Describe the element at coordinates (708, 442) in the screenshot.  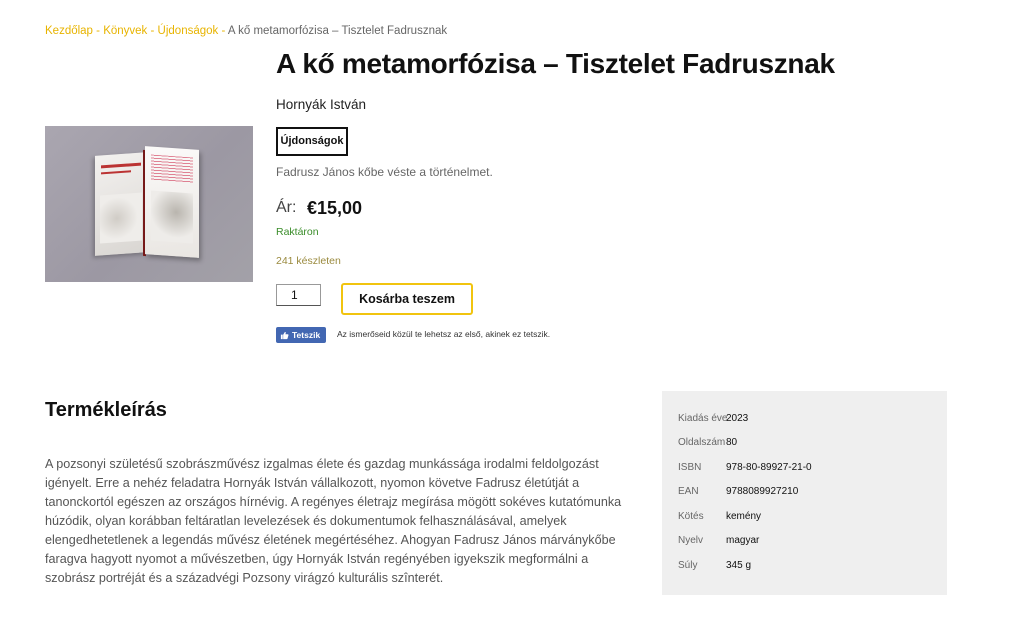
I see `spec-row-pages: Oldalszám80` at that location.